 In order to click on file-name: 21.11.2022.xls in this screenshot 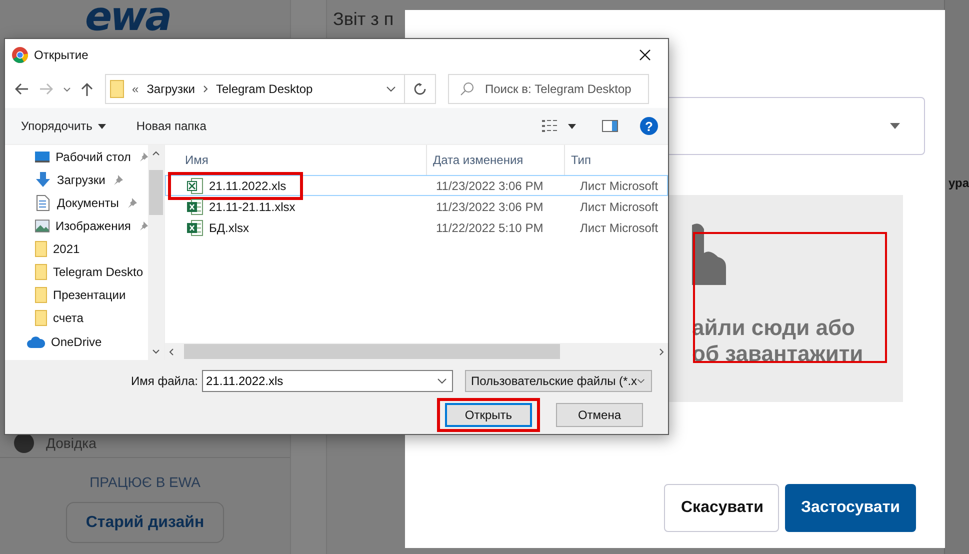, I will do `click(247, 185)`.